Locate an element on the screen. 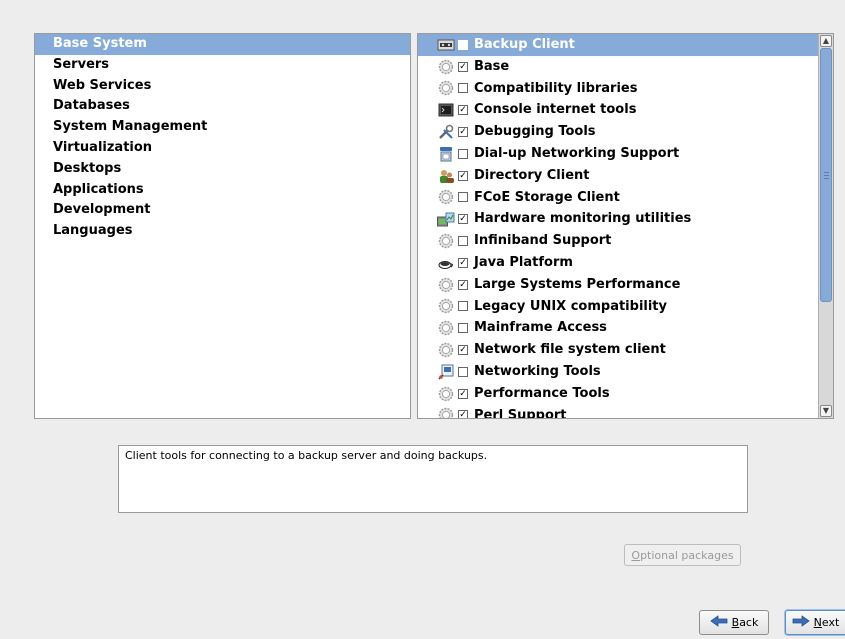 Image resolution: width=845 pixels, height=639 pixels. group-row: Mainframe Access is located at coordinates (618, 328).